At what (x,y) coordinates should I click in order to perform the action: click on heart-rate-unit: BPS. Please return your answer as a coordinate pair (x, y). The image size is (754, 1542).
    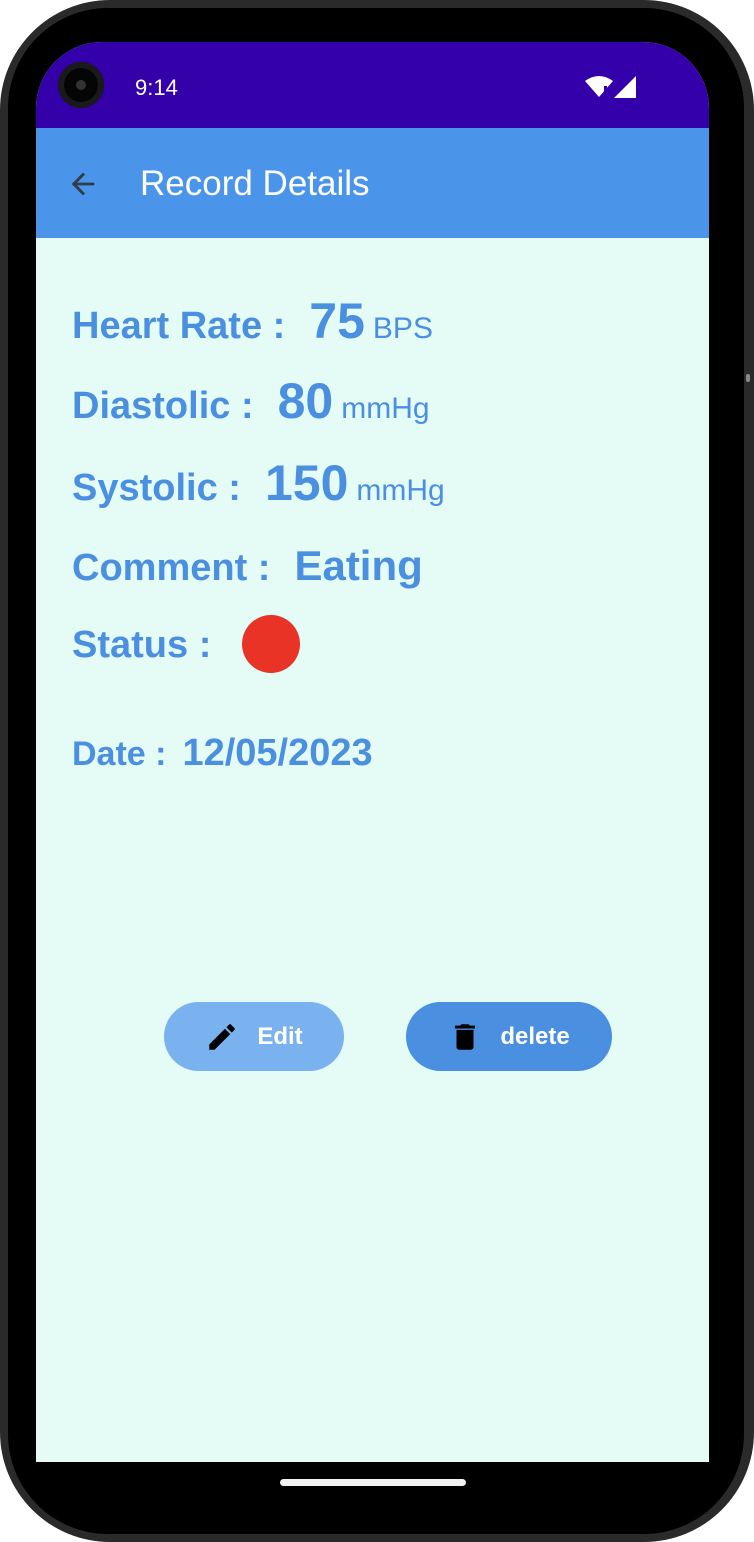
    Looking at the image, I should click on (402, 328).